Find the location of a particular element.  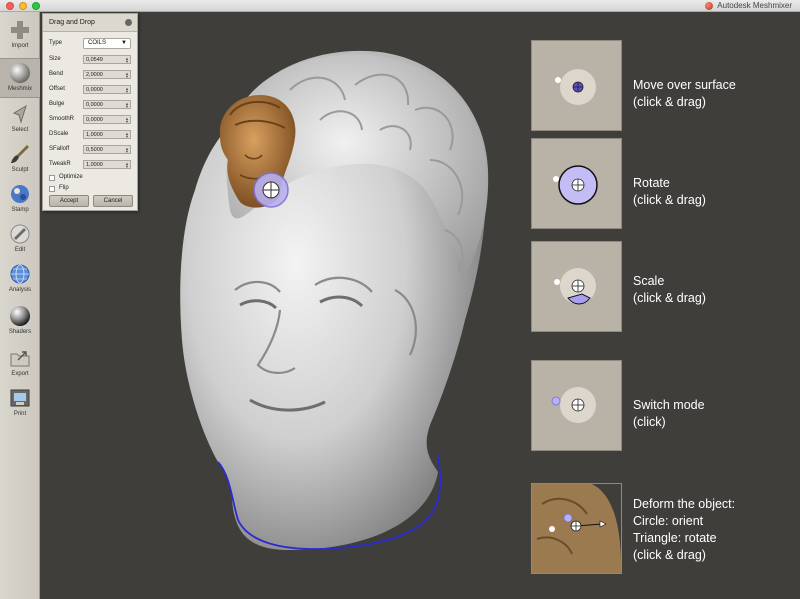

rotate-widget-illustration is located at coordinates (575, 185).